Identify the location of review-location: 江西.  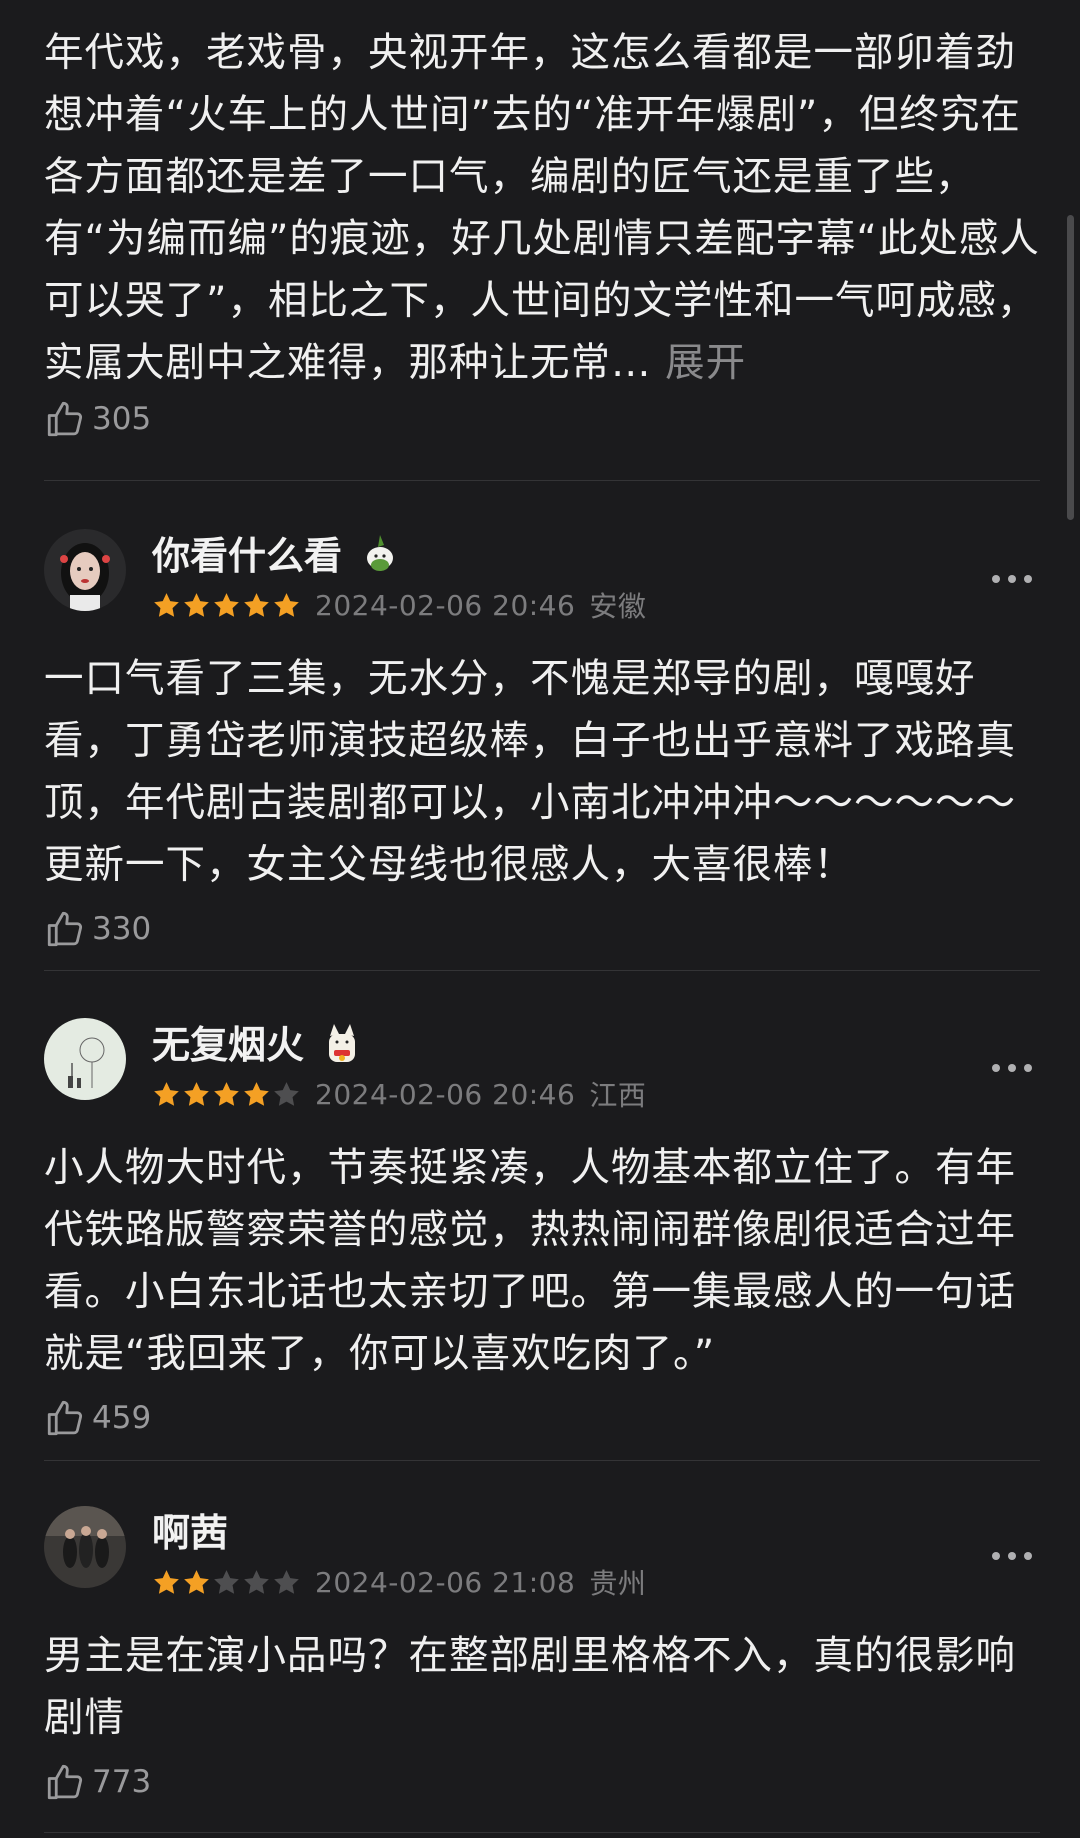
(618, 1095).